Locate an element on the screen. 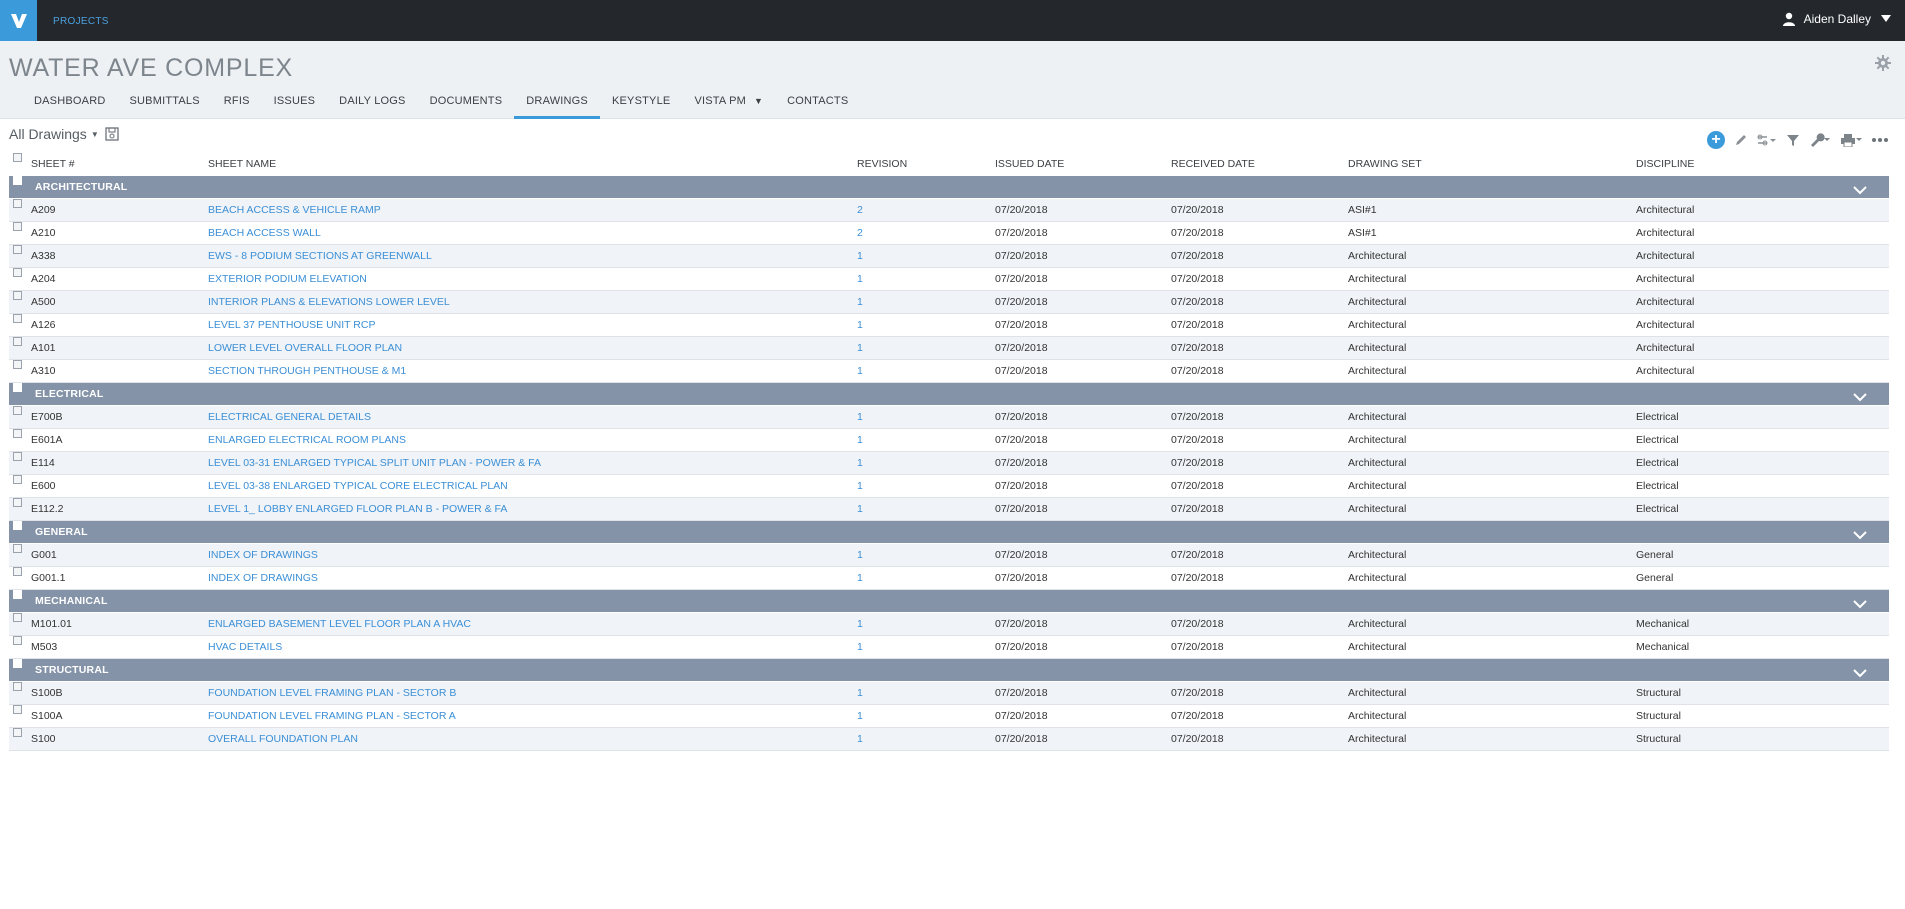 The image size is (1905, 909). user-menu: Aiden Dalley is located at coordinates (1836, 19).